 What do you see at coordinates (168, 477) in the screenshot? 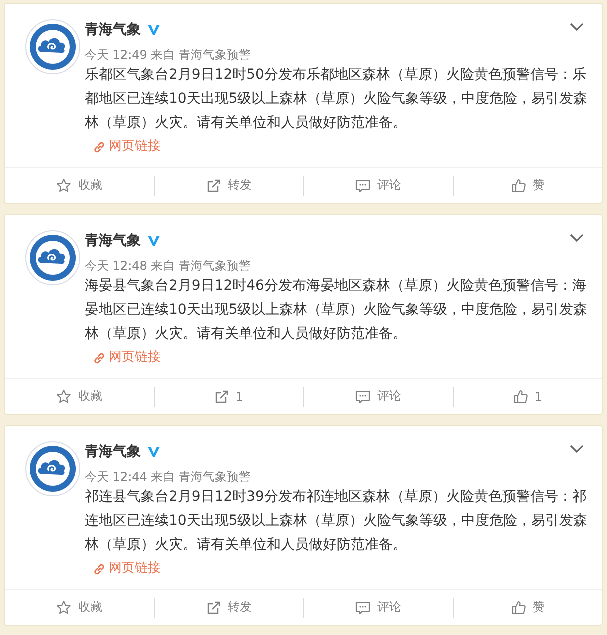
I see `post-meta: 今天 12:44 来自 青海气象预警` at bounding box center [168, 477].